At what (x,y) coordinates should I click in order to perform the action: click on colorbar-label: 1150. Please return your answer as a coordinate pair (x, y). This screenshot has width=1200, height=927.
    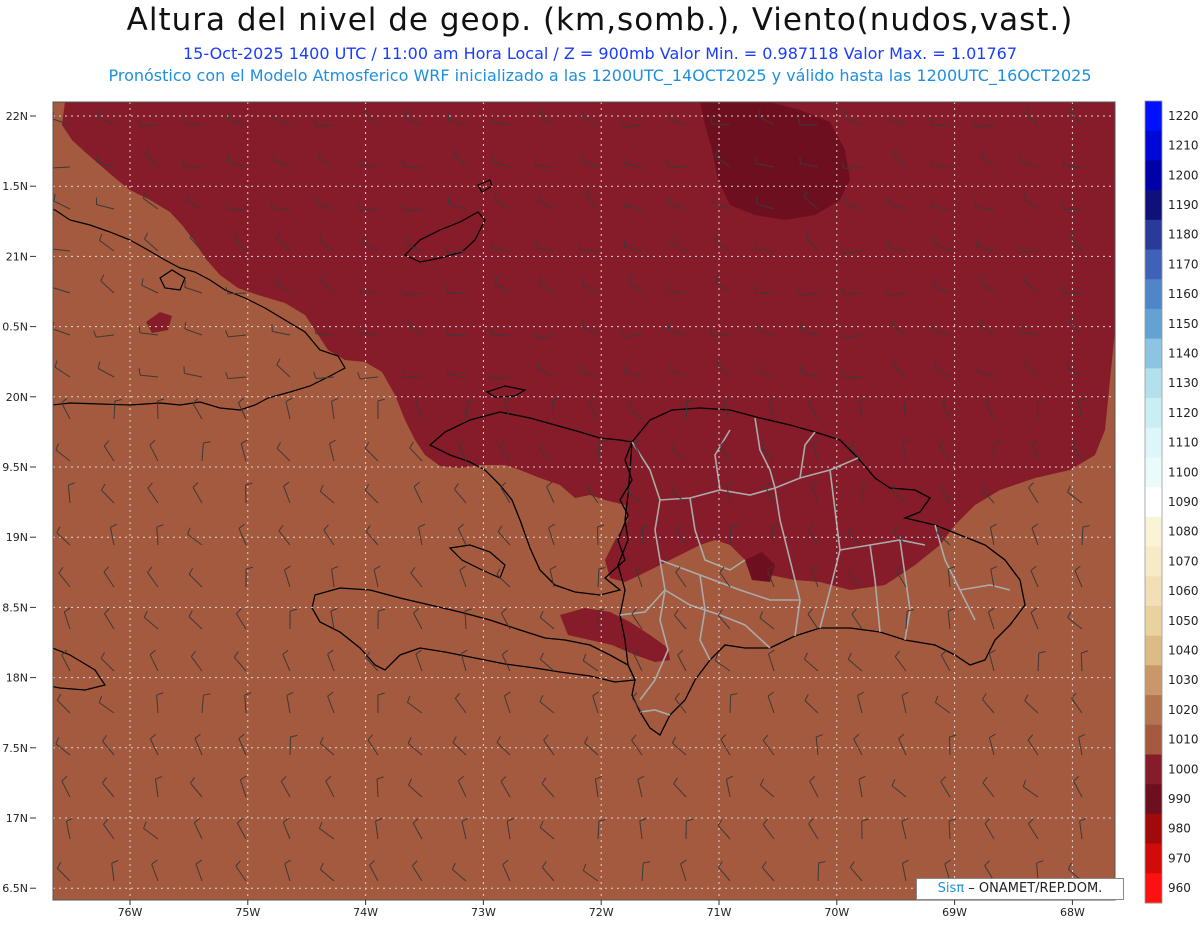
    Looking at the image, I should click on (1183, 324).